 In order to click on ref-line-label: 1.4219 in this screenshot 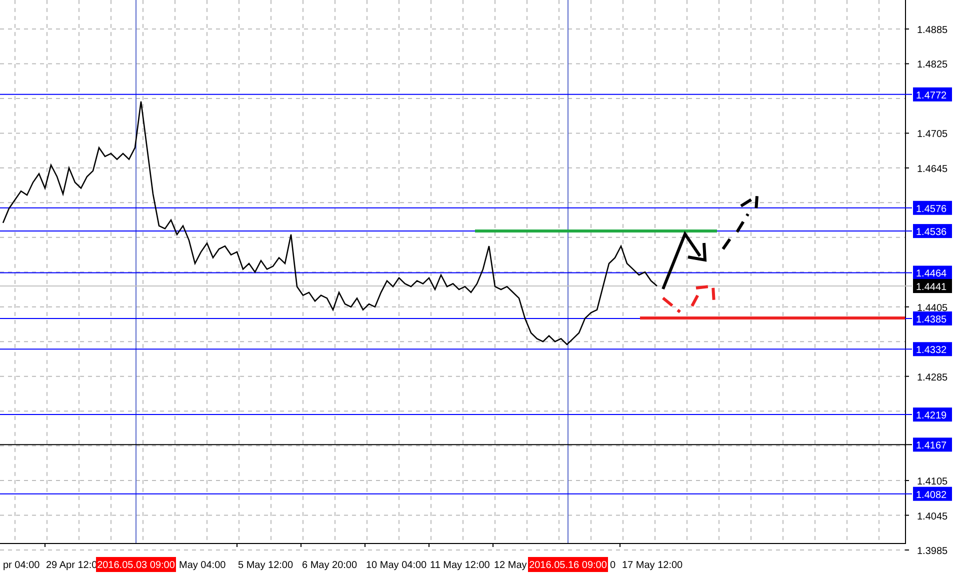, I will do `click(932, 416)`.